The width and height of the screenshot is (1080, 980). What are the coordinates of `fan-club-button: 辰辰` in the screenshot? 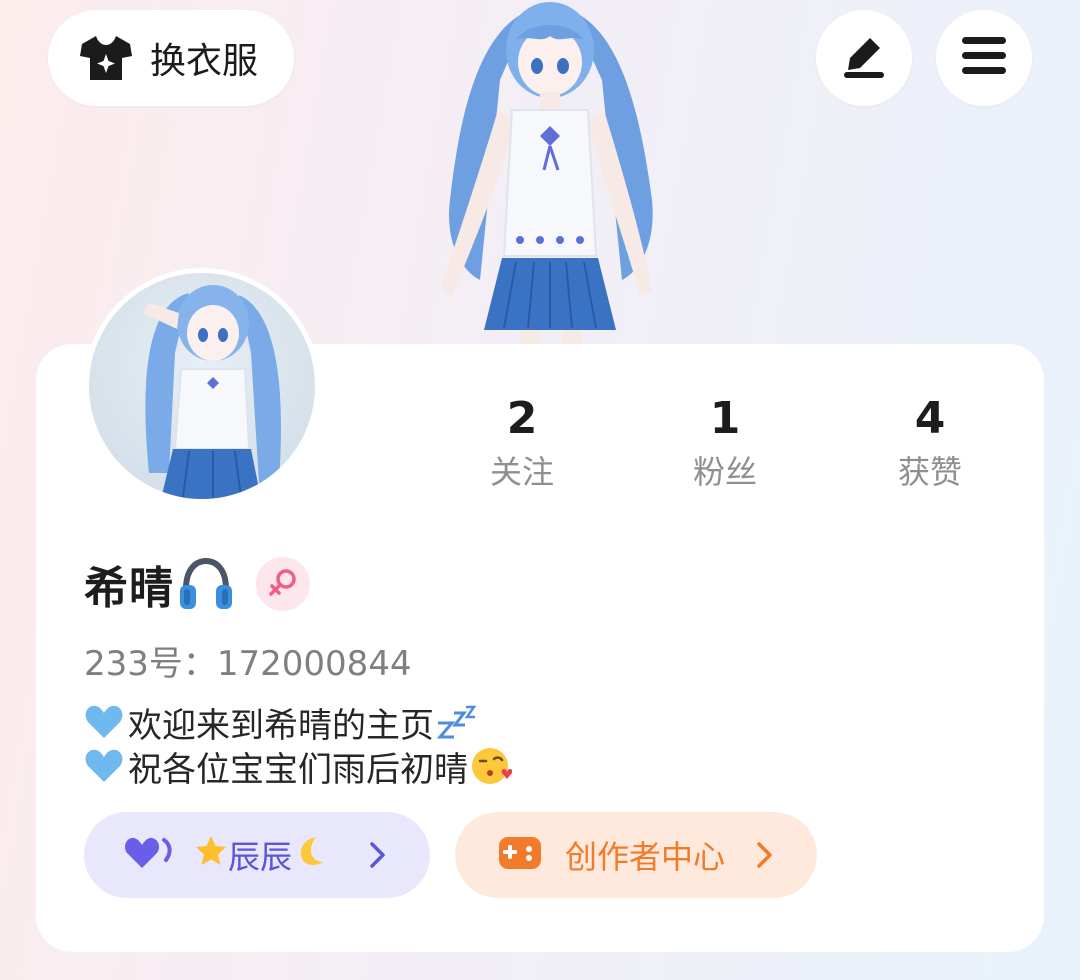 It's located at (257, 855).